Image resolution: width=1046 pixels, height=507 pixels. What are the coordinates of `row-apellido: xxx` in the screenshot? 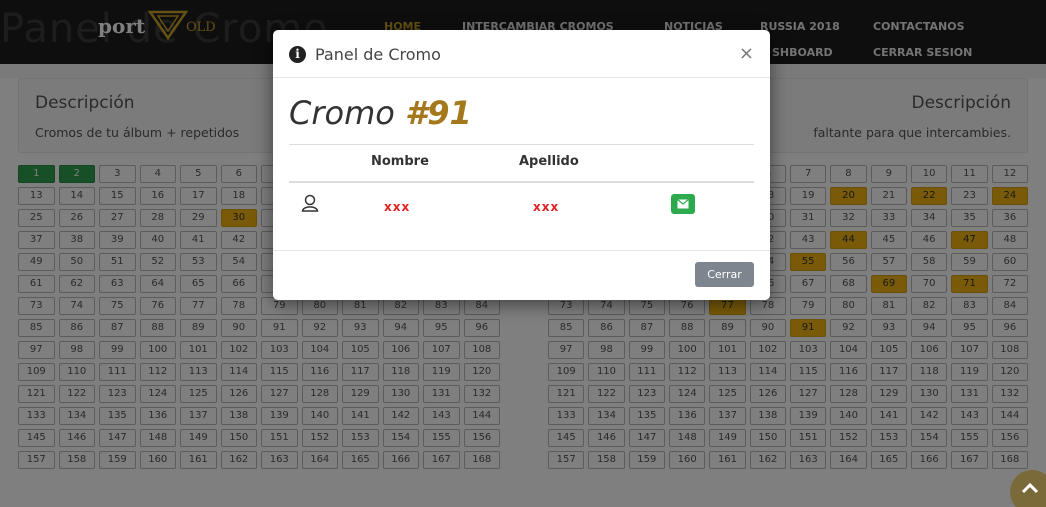 It's located at (546, 207).